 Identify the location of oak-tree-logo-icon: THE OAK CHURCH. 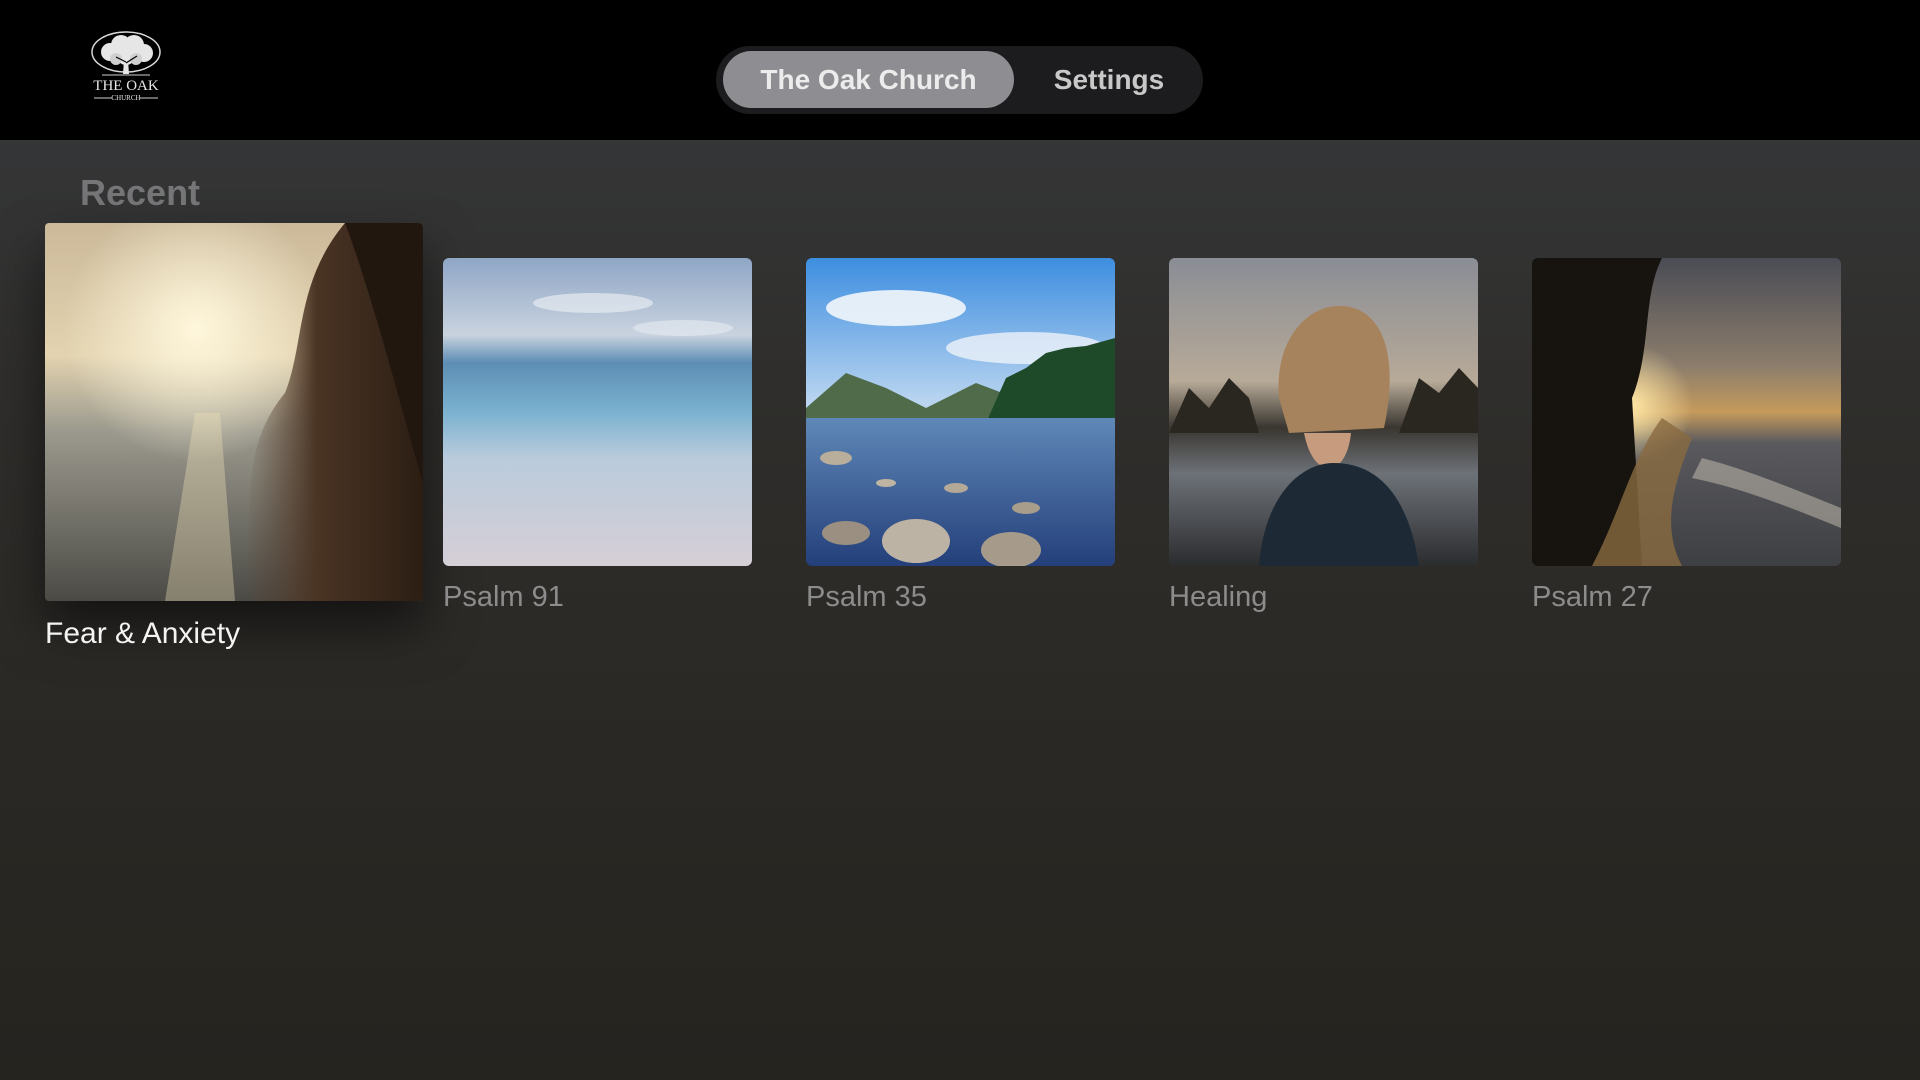
(126, 70).